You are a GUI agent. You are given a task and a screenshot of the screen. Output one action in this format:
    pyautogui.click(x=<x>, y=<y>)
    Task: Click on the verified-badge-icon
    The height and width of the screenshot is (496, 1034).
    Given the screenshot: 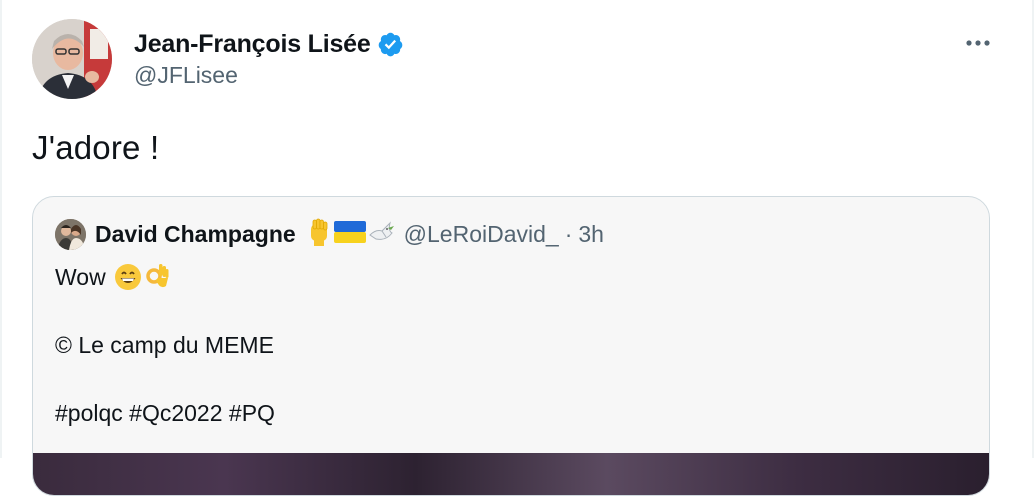 What is the action you would take?
    pyautogui.click(x=390, y=44)
    